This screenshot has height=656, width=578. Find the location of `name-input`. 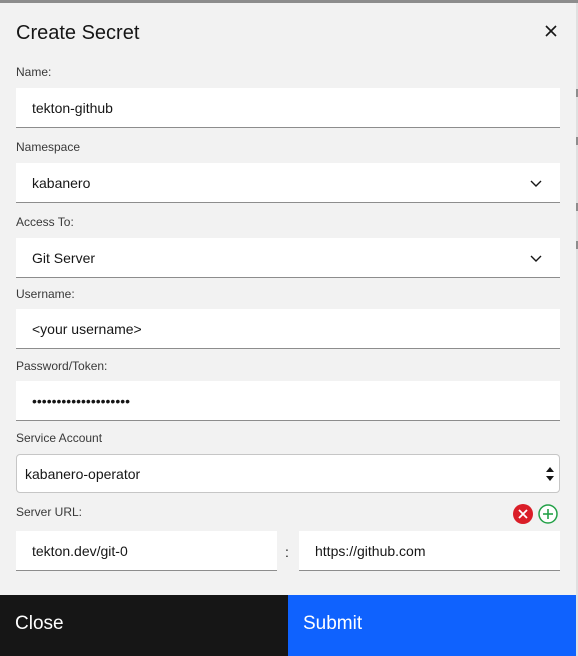

name-input is located at coordinates (296, 107).